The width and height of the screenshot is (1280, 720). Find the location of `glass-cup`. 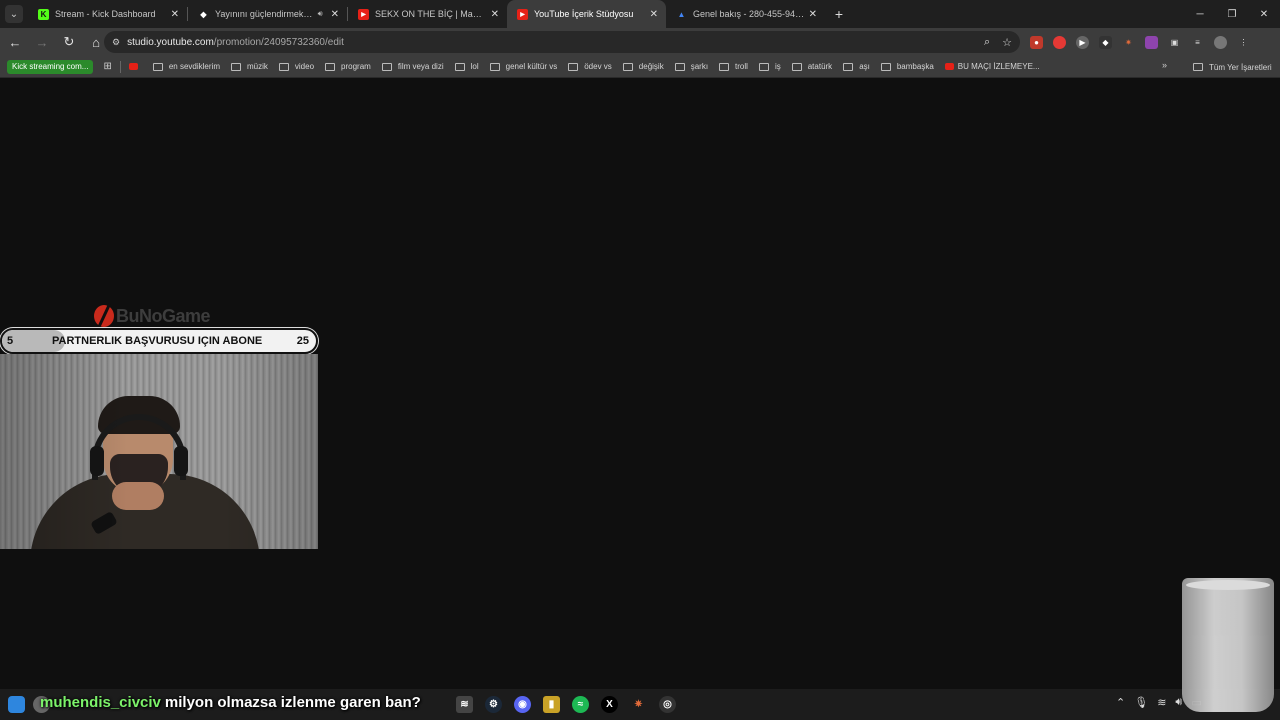

glass-cup is located at coordinates (1228, 645).